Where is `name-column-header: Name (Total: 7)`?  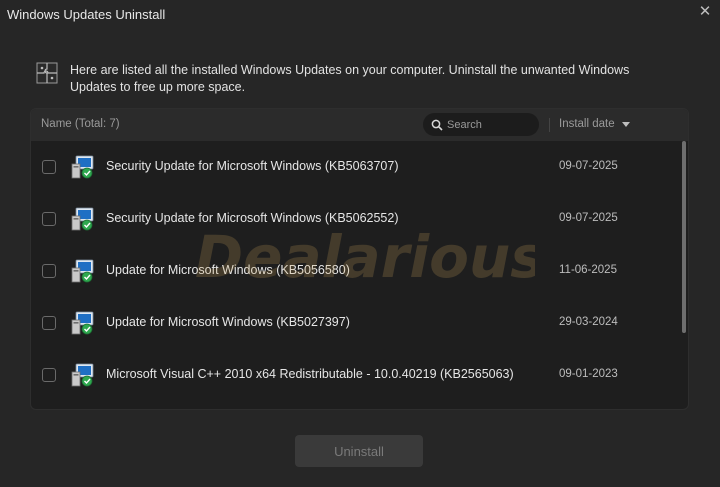
name-column-header: Name (Total: 7) is located at coordinates (80, 124).